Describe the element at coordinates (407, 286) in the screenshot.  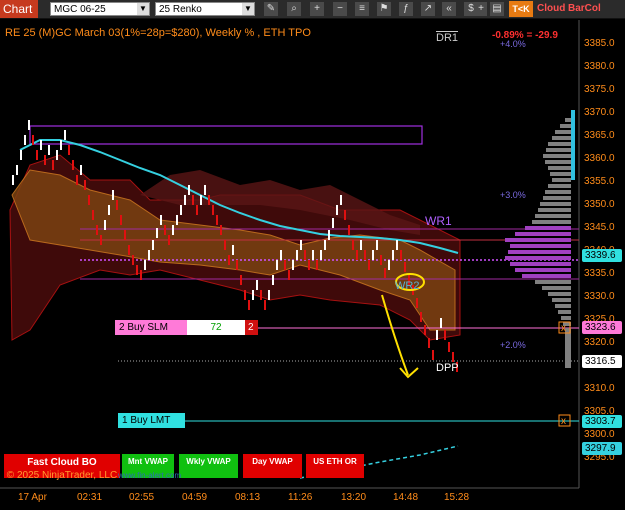
I see `wr2-label: WR2` at that location.